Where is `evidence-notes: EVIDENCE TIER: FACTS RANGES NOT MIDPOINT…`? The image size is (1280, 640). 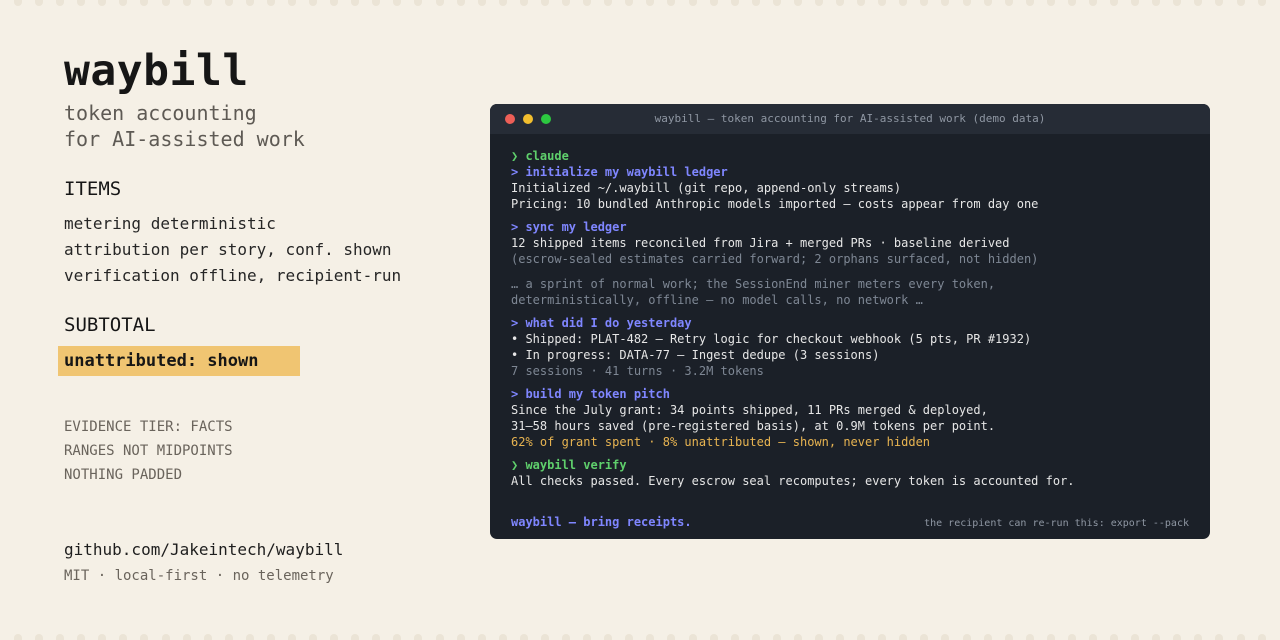 evidence-notes: EVIDENCE TIER: FACTS RANGES NOT MIDPOINT… is located at coordinates (148, 451).